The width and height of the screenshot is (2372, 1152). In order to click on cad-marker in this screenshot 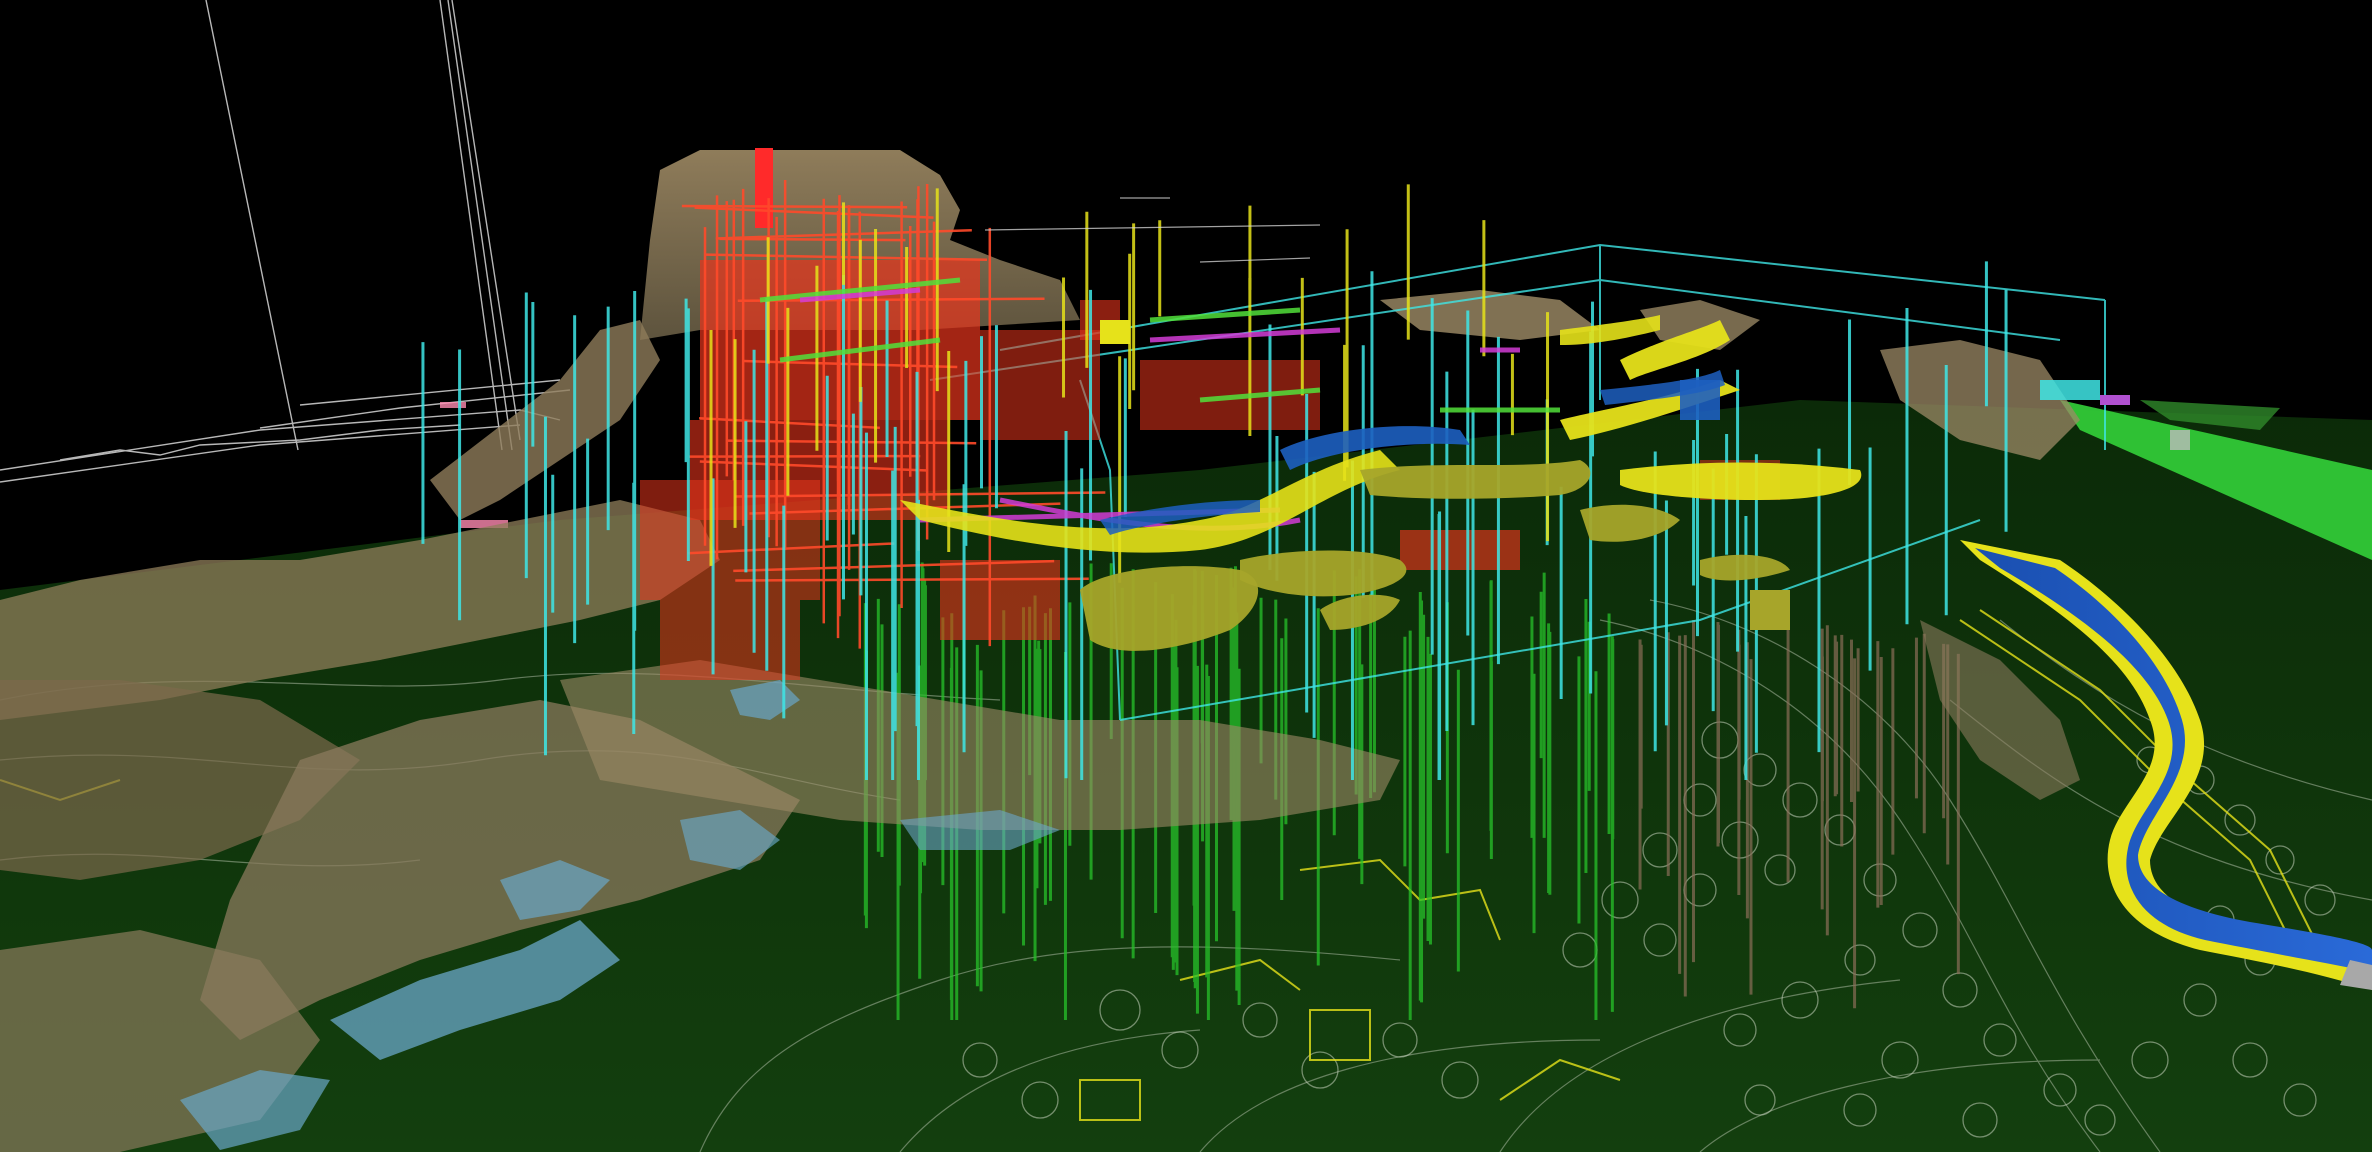, I will do `click(453, 405)`.